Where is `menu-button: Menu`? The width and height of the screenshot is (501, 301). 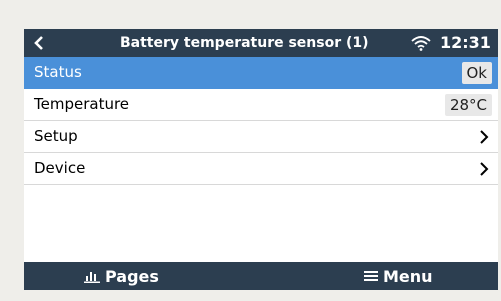 menu-button: Menu is located at coordinates (398, 276).